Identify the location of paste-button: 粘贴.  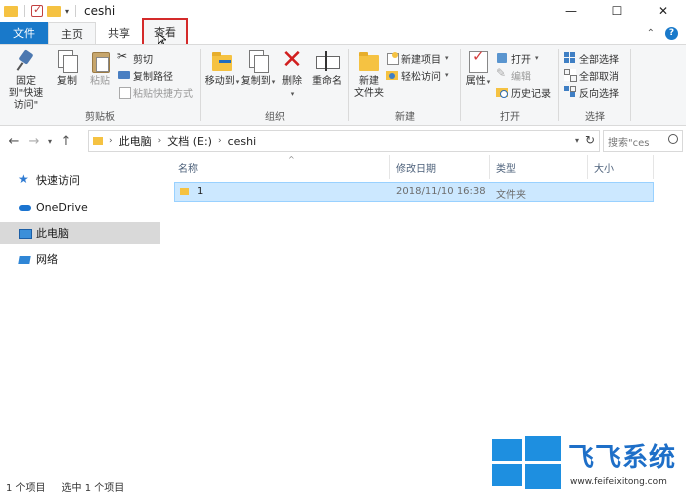
(100, 68).